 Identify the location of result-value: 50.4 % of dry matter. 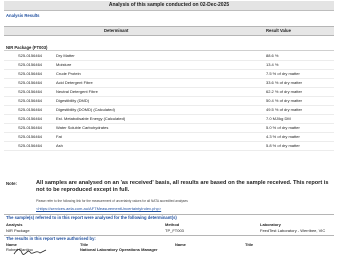
(284, 100).